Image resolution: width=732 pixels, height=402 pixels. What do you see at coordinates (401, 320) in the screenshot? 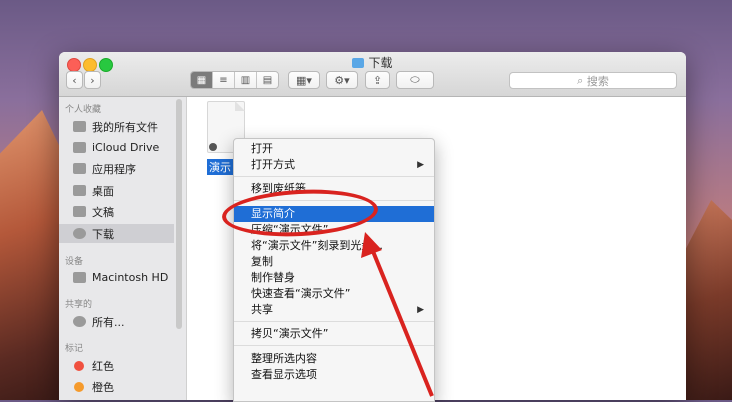
I see `annotation-arrow-shaft` at bounding box center [401, 320].